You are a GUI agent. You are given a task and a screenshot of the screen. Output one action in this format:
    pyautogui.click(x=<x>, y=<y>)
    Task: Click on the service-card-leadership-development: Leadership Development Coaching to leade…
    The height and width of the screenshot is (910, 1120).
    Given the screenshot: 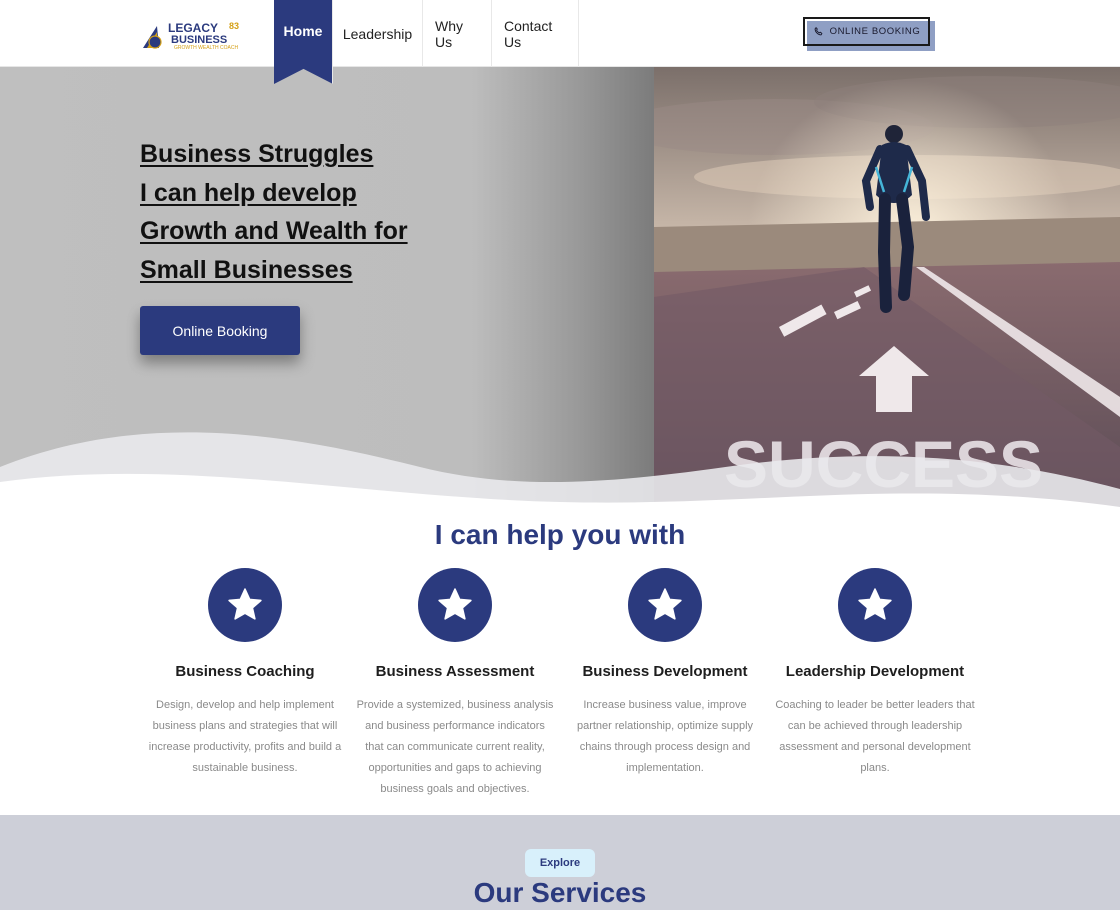 What is the action you would take?
    pyautogui.click(x=875, y=673)
    